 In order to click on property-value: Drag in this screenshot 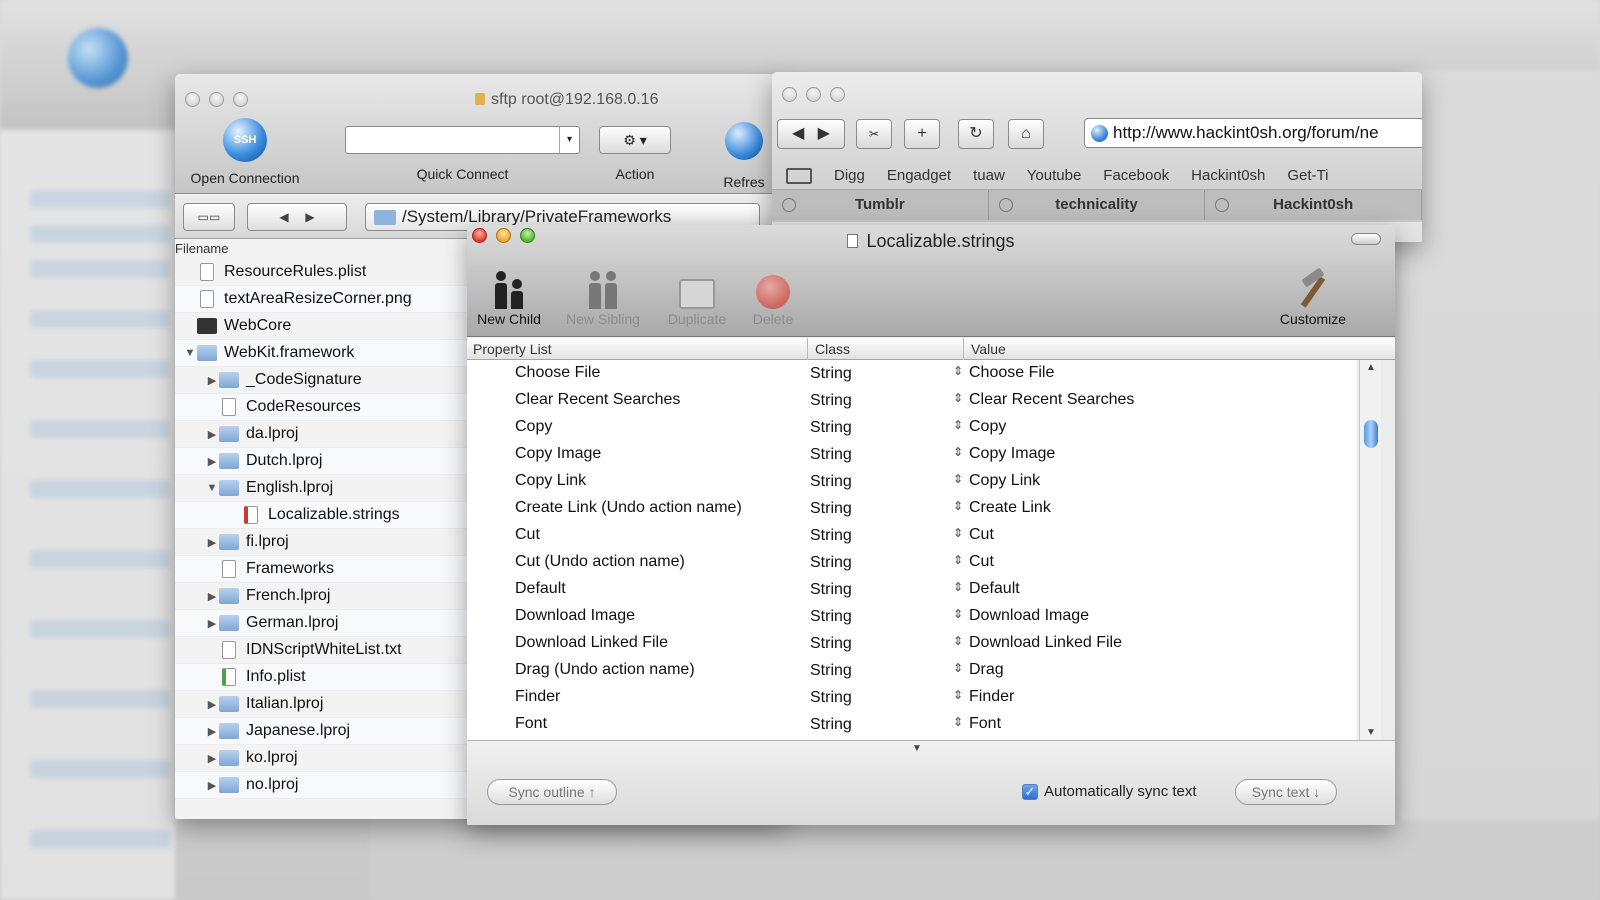, I will do `click(986, 670)`.